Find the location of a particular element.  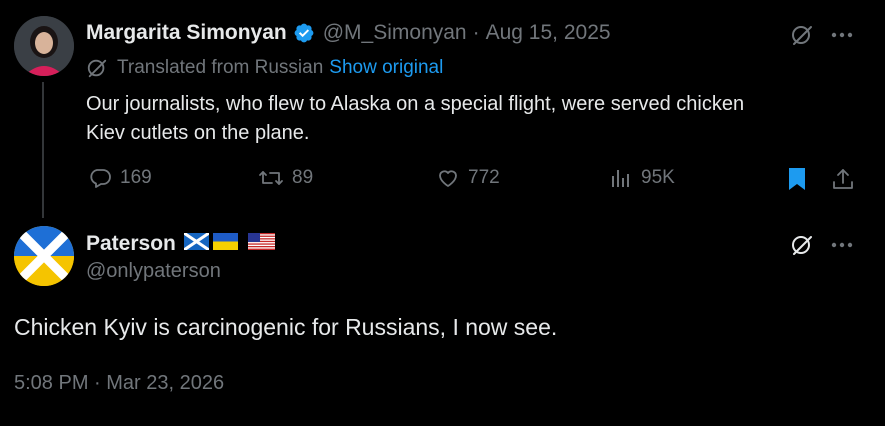

post-date: Aug 15, 2025 is located at coordinates (548, 33).